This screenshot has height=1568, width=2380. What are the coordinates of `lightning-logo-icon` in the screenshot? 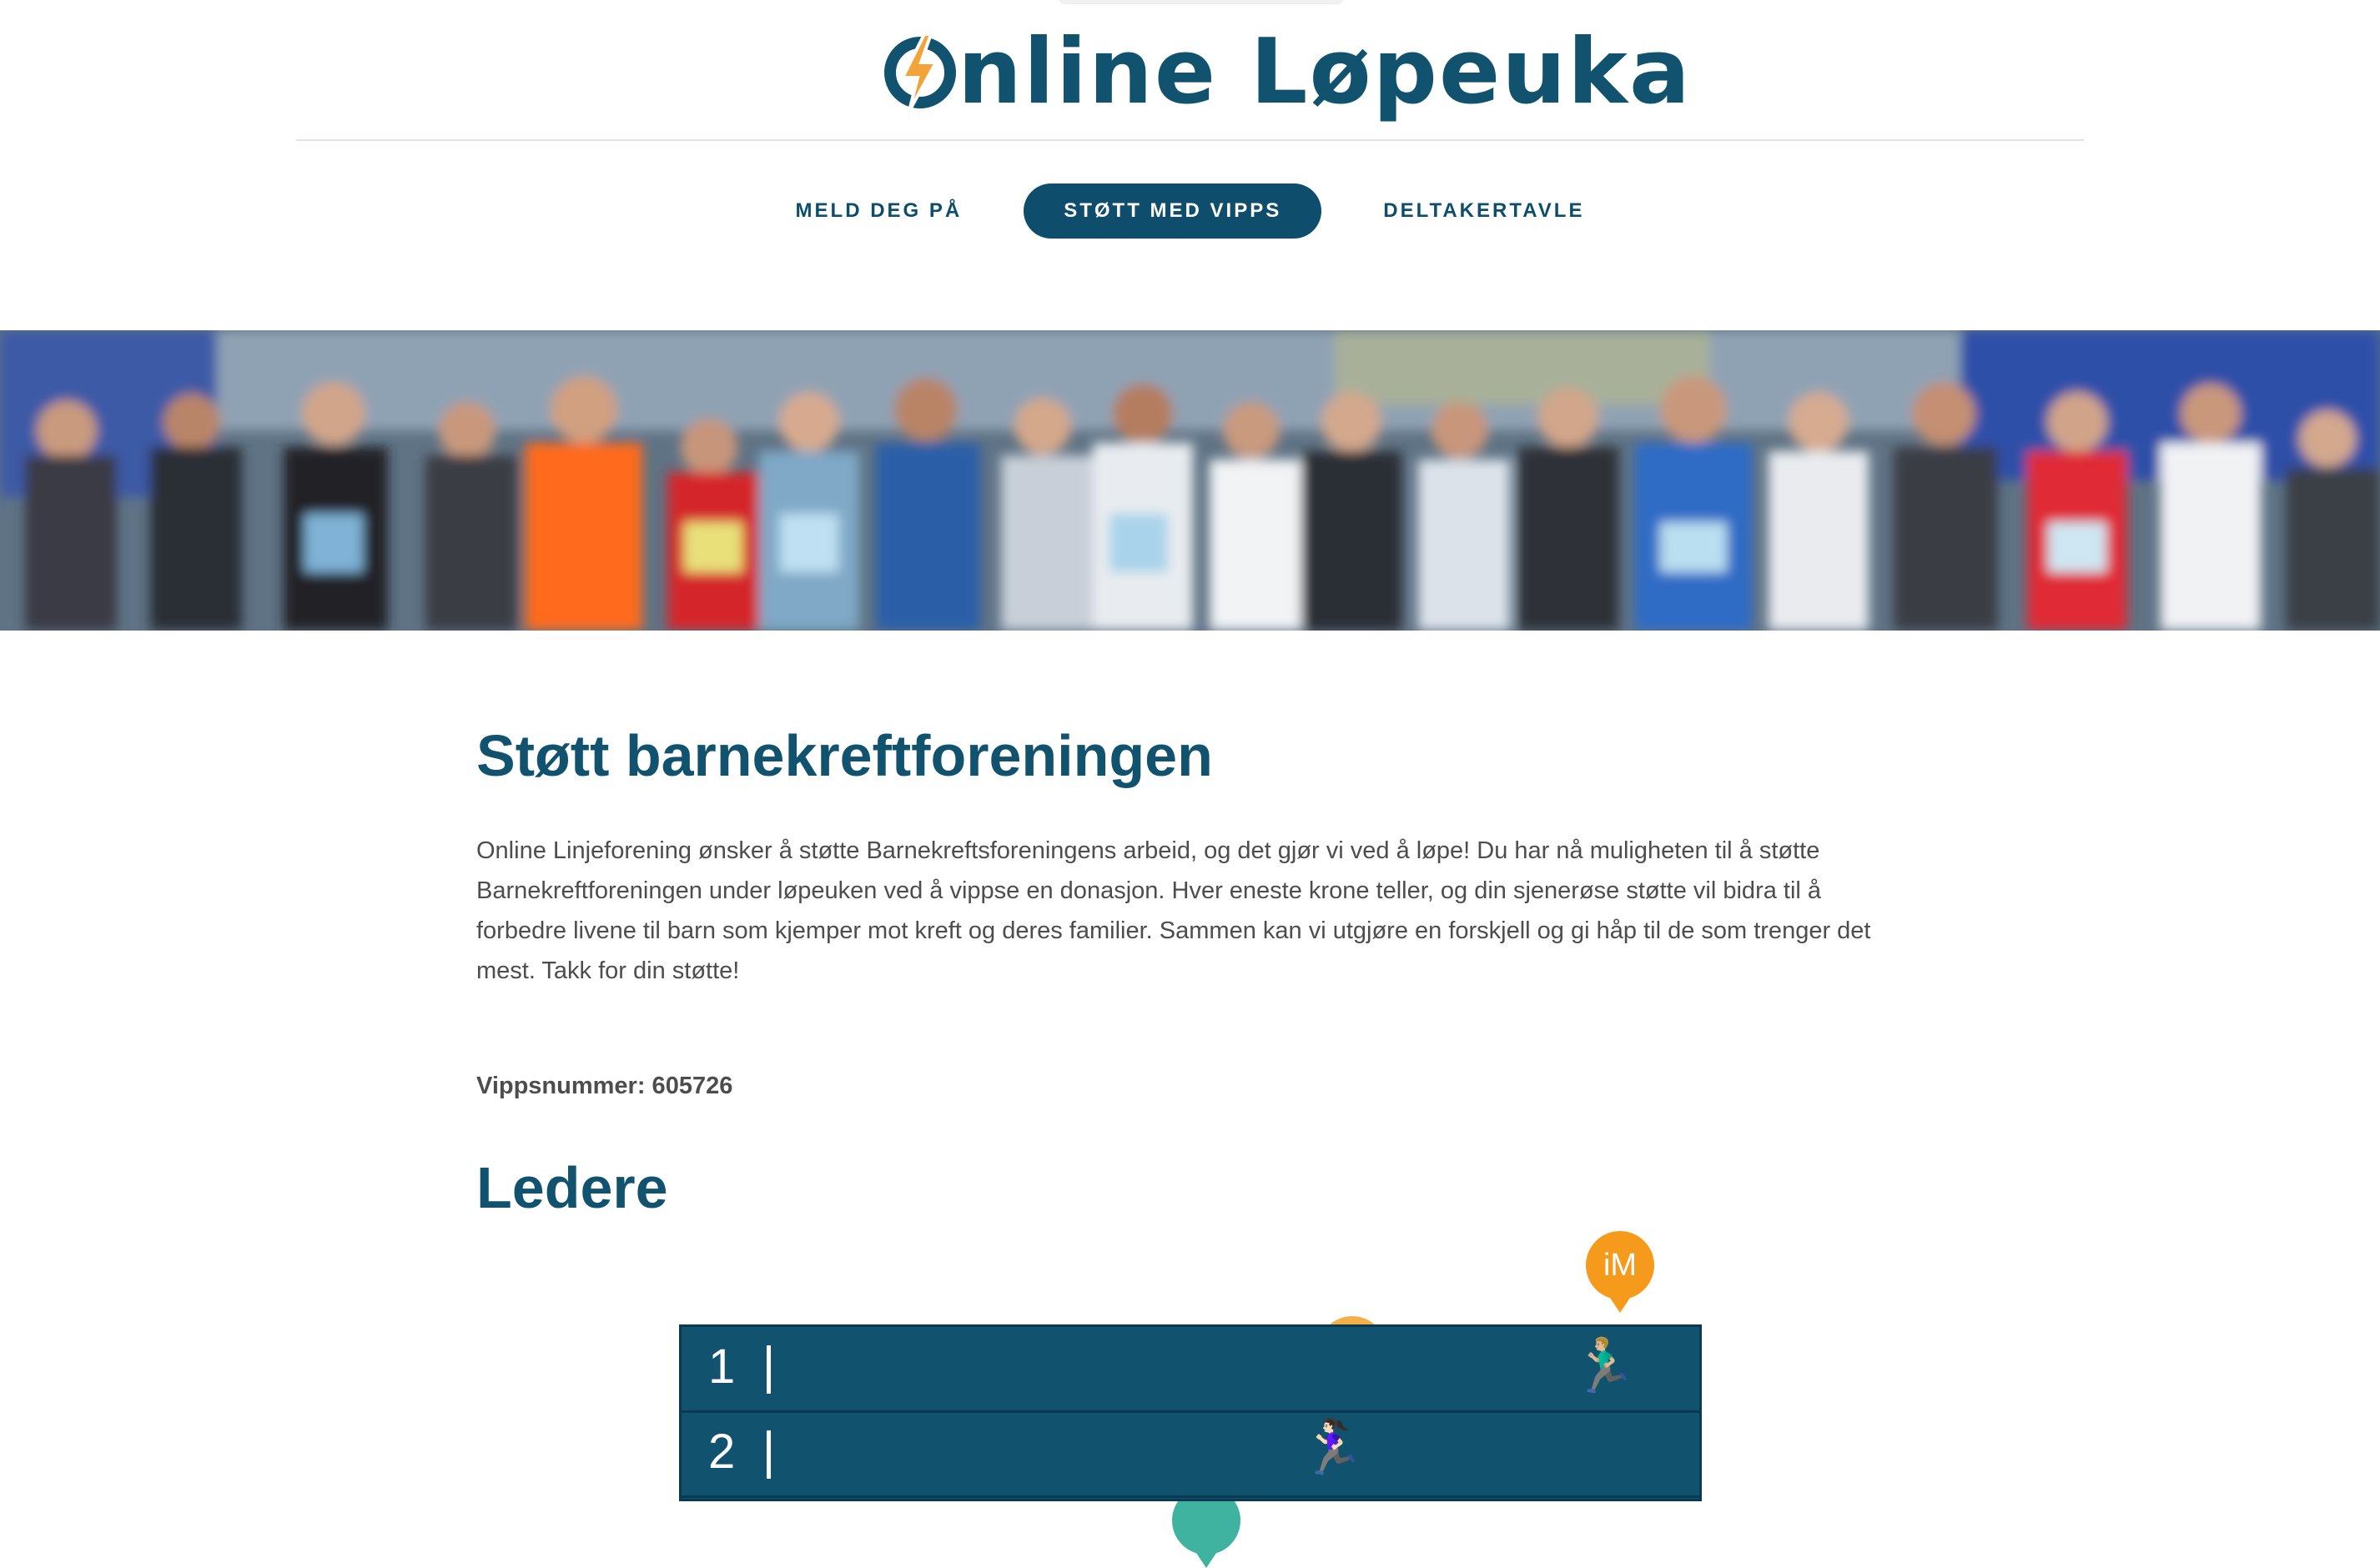 It's located at (920, 72).